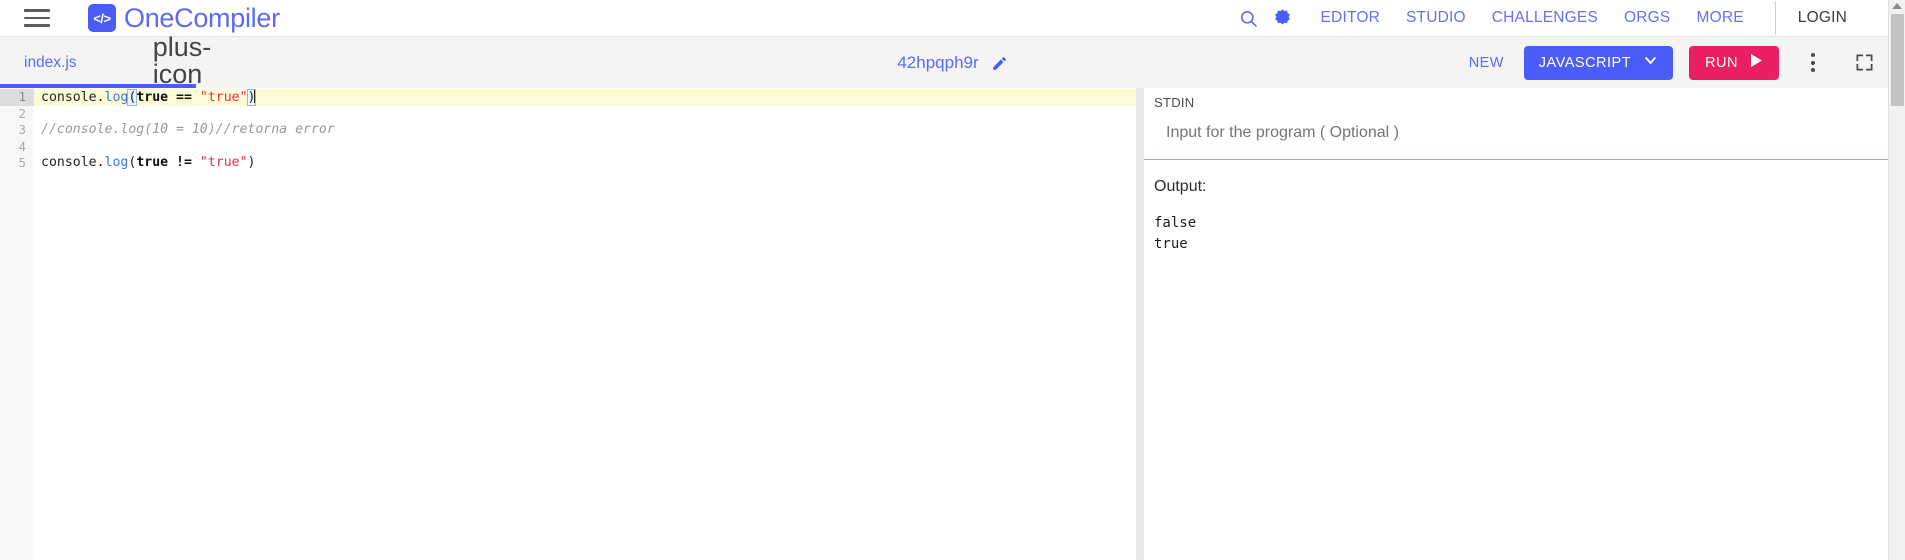 This screenshot has width=1905, height=560. Describe the element at coordinates (1486, 63) in the screenshot. I see `new-button: NEW` at that location.